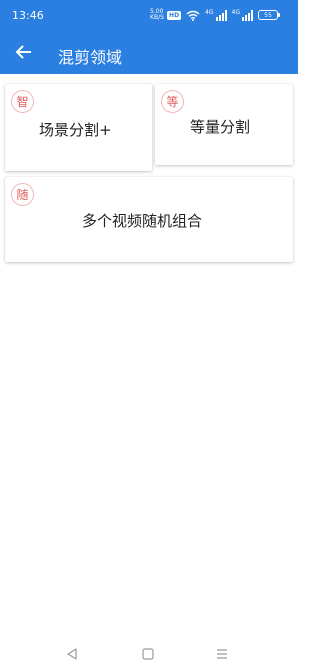  What do you see at coordinates (149, 17) in the screenshot?
I see `status-bar: 13:46 5.00 KB/S HD 4G 4G 55` at bounding box center [149, 17].